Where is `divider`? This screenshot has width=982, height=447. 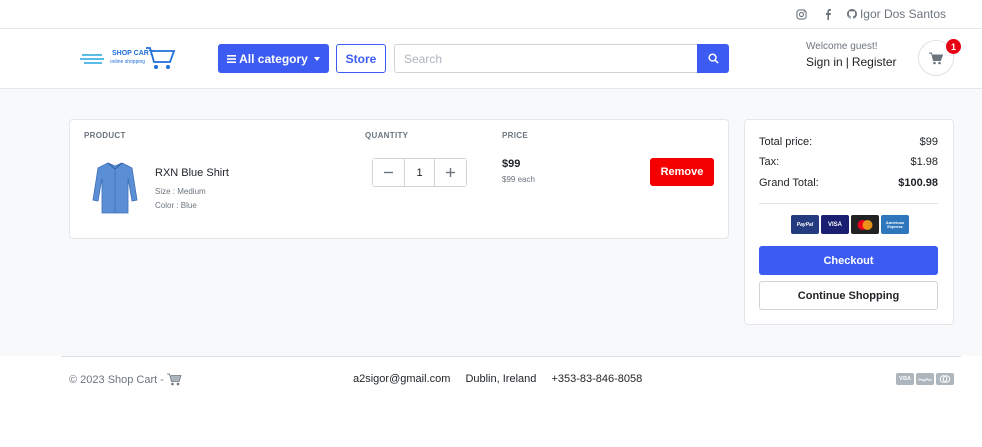 divider is located at coordinates (848, 203).